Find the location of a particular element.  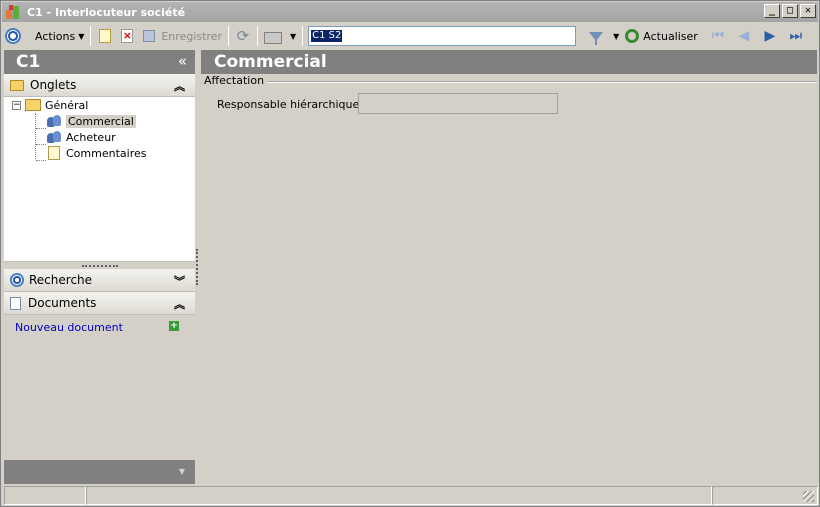

window-controls: _ □ ✕ is located at coordinates (790, 11).